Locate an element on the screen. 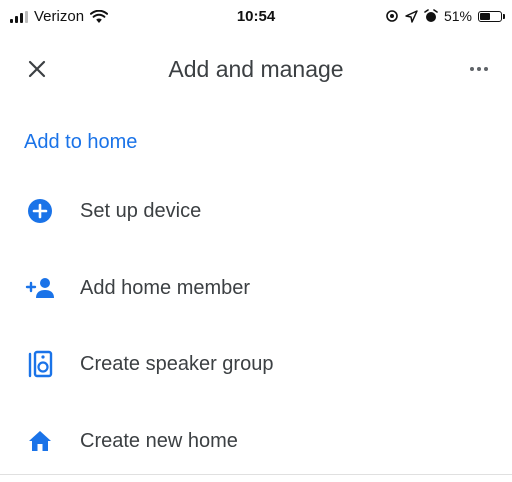 Image resolution: width=512 pixels, height=482 pixels. more-horizontal-icon is located at coordinates (479, 69).